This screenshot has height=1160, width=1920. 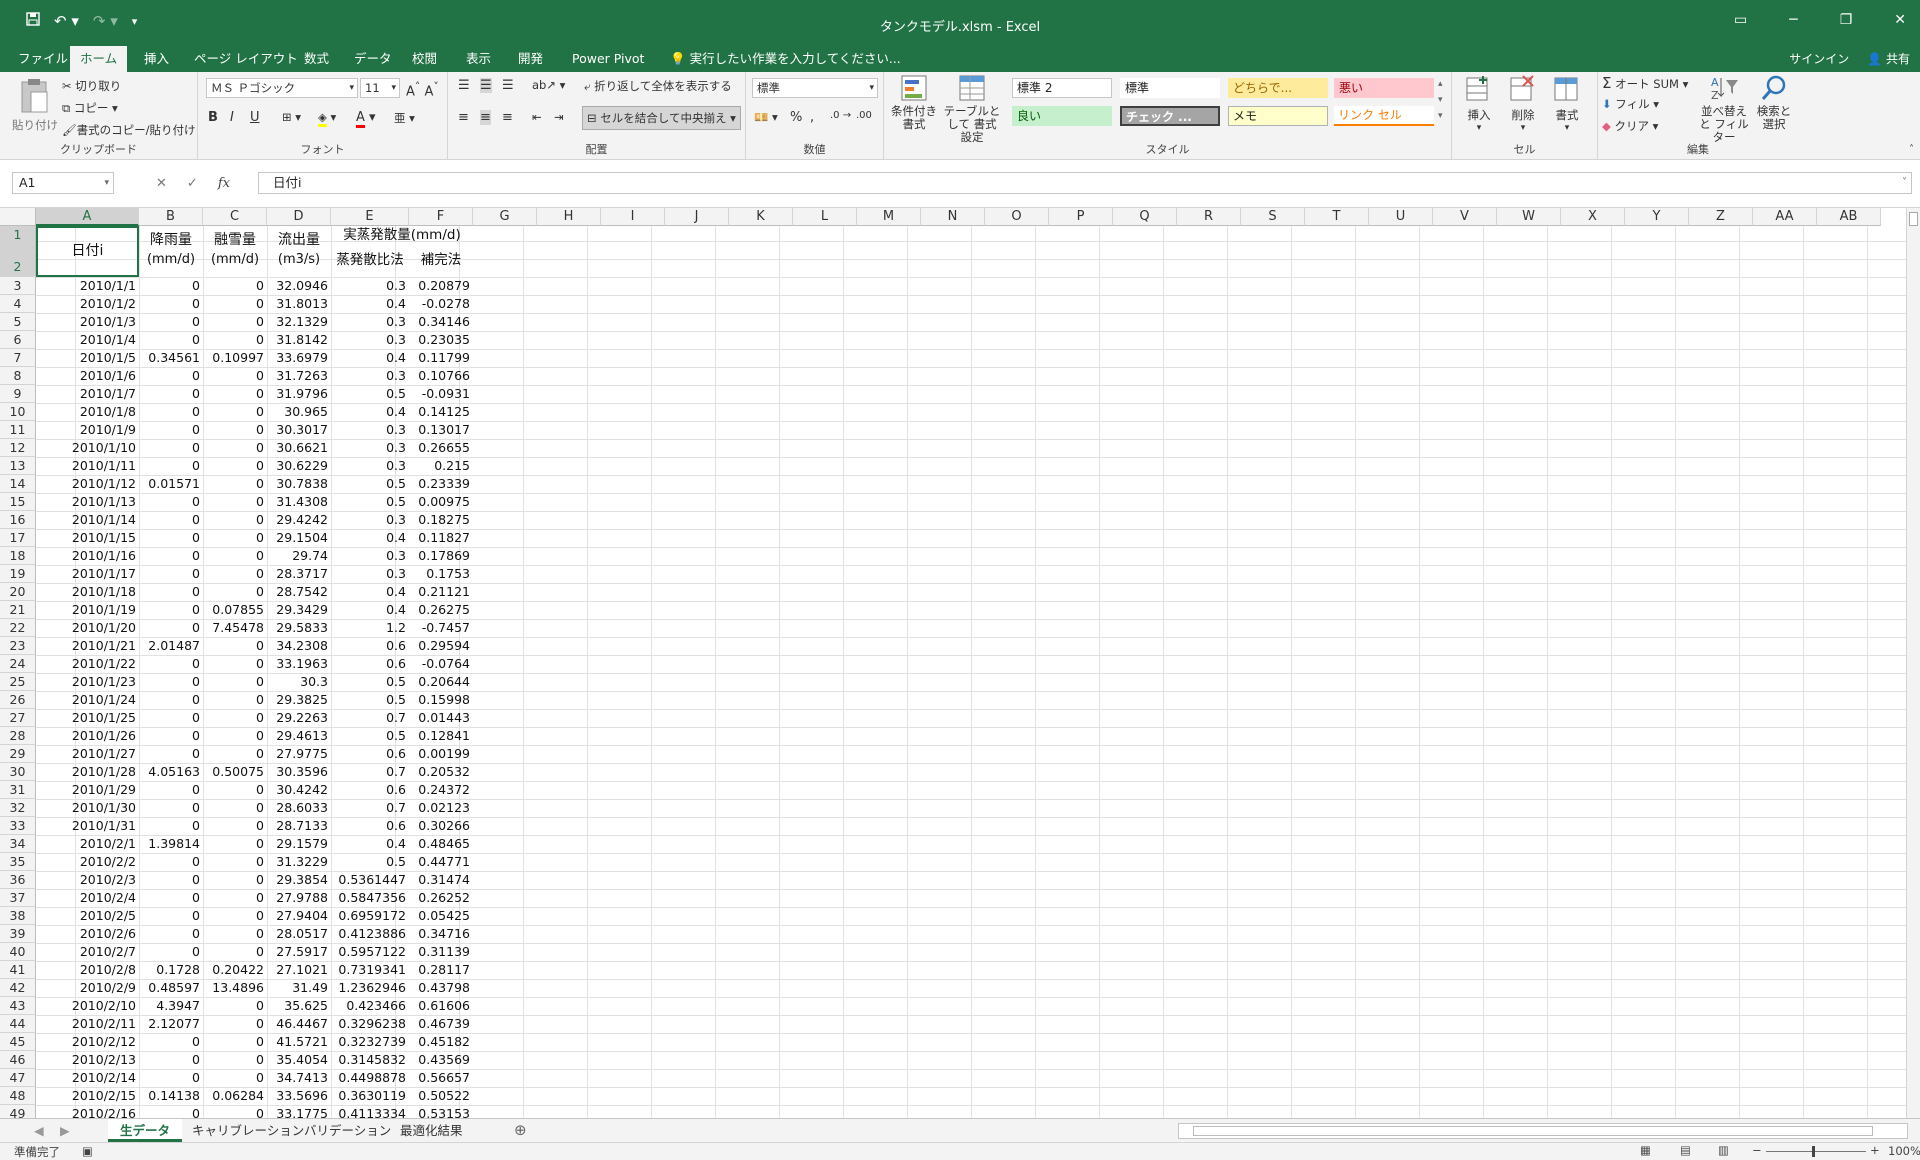 What do you see at coordinates (235, 772) in the screenshot?
I see `table-cell: 0.50075` at bounding box center [235, 772].